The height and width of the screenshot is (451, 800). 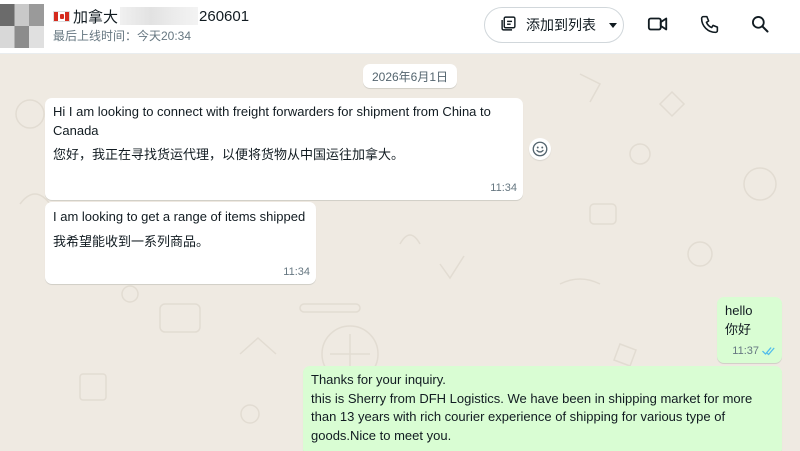 What do you see at coordinates (224, 16) in the screenshot?
I see `contact-name-suffix: 260601` at bounding box center [224, 16].